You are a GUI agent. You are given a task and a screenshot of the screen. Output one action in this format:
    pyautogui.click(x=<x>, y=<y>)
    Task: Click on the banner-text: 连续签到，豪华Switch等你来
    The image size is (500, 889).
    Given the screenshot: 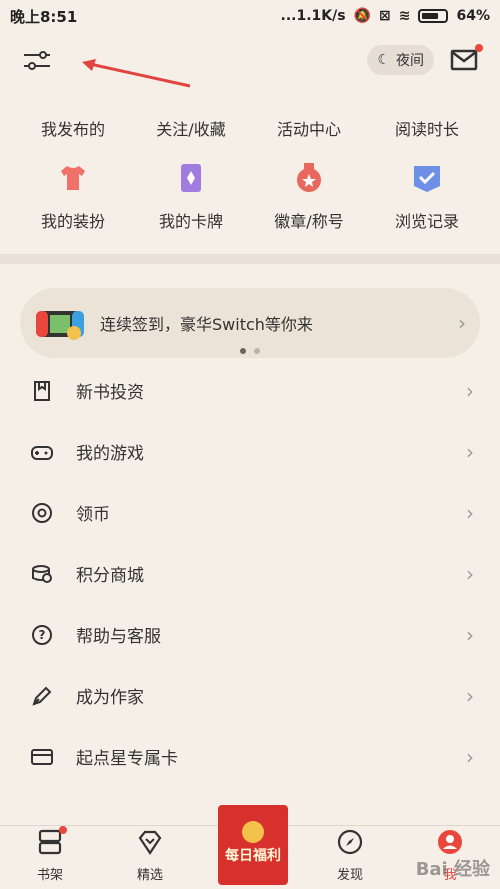 What is the action you would take?
    pyautogui.click(x=206, y=324)
    